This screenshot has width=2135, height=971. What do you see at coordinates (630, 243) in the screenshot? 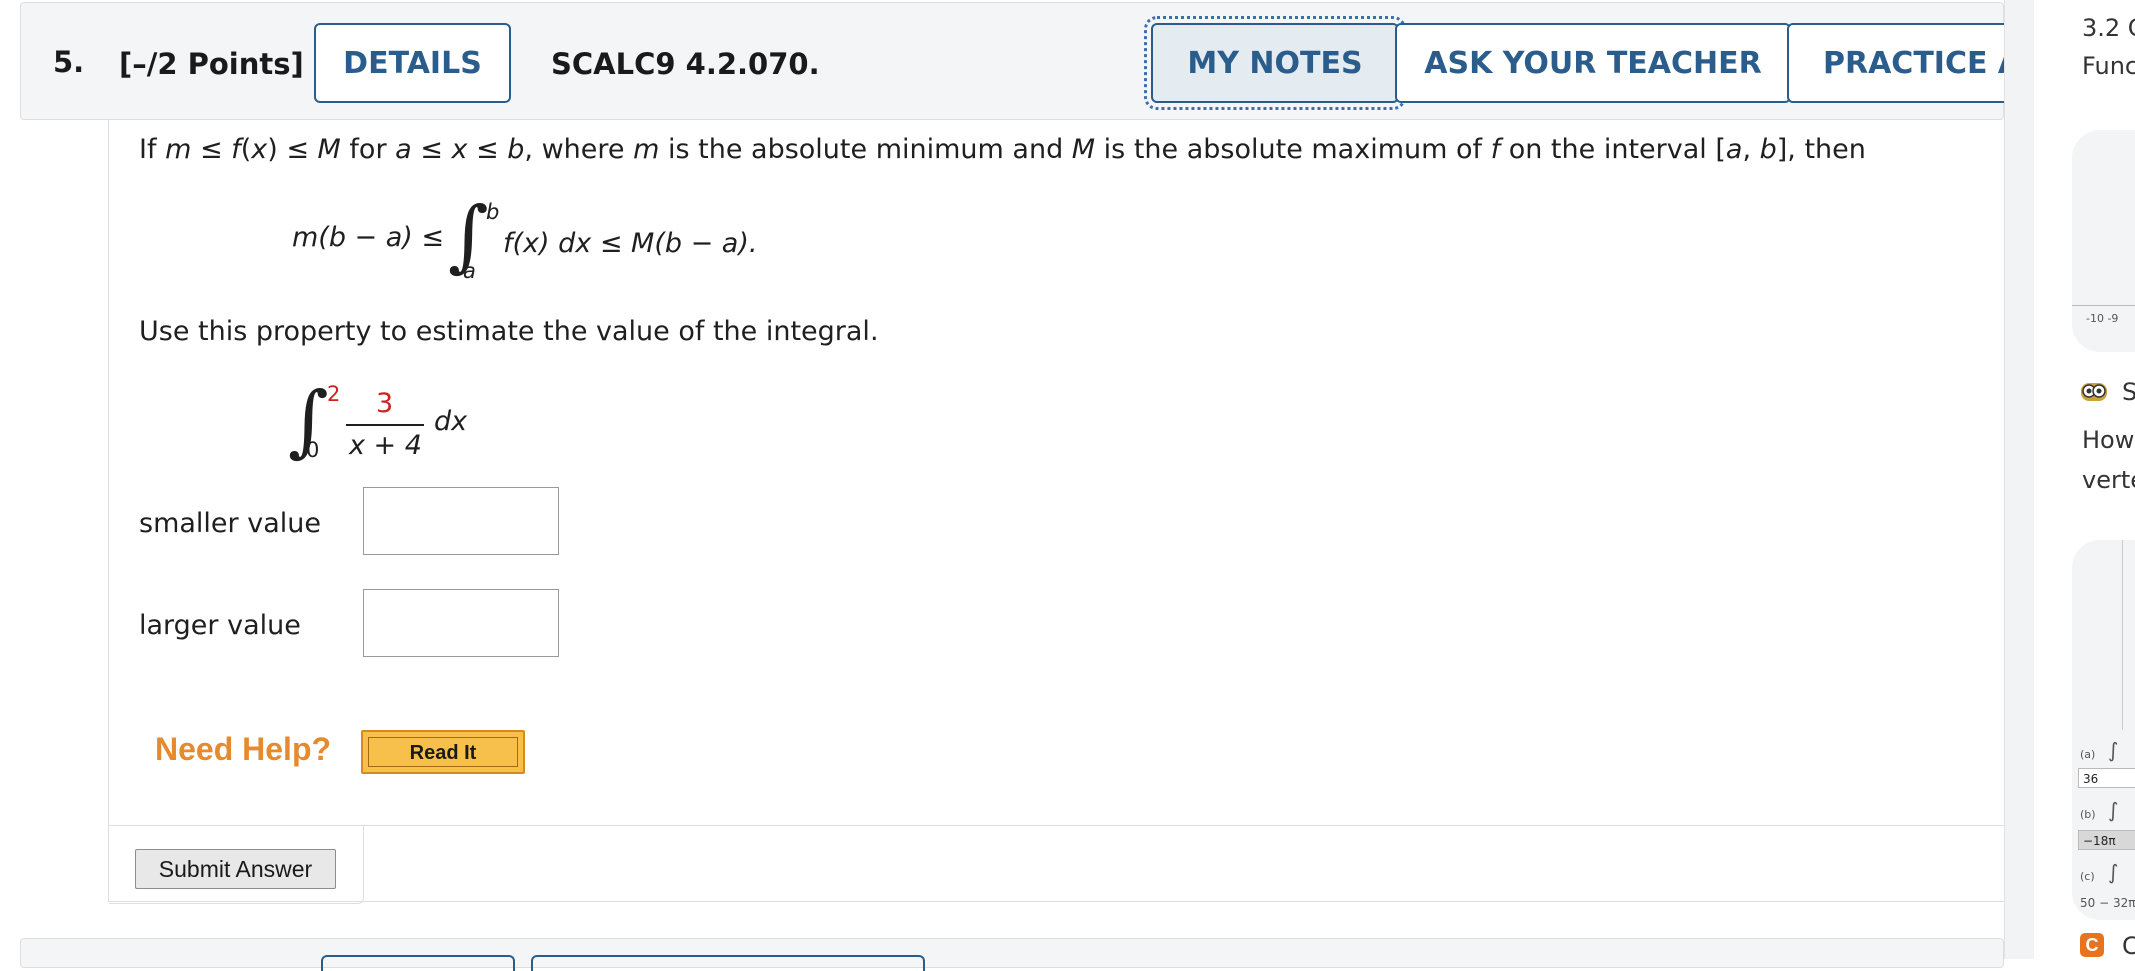
I see `inequality-right: f(x) dx ≤ M(b − a).` at bounding box center [630, 243].